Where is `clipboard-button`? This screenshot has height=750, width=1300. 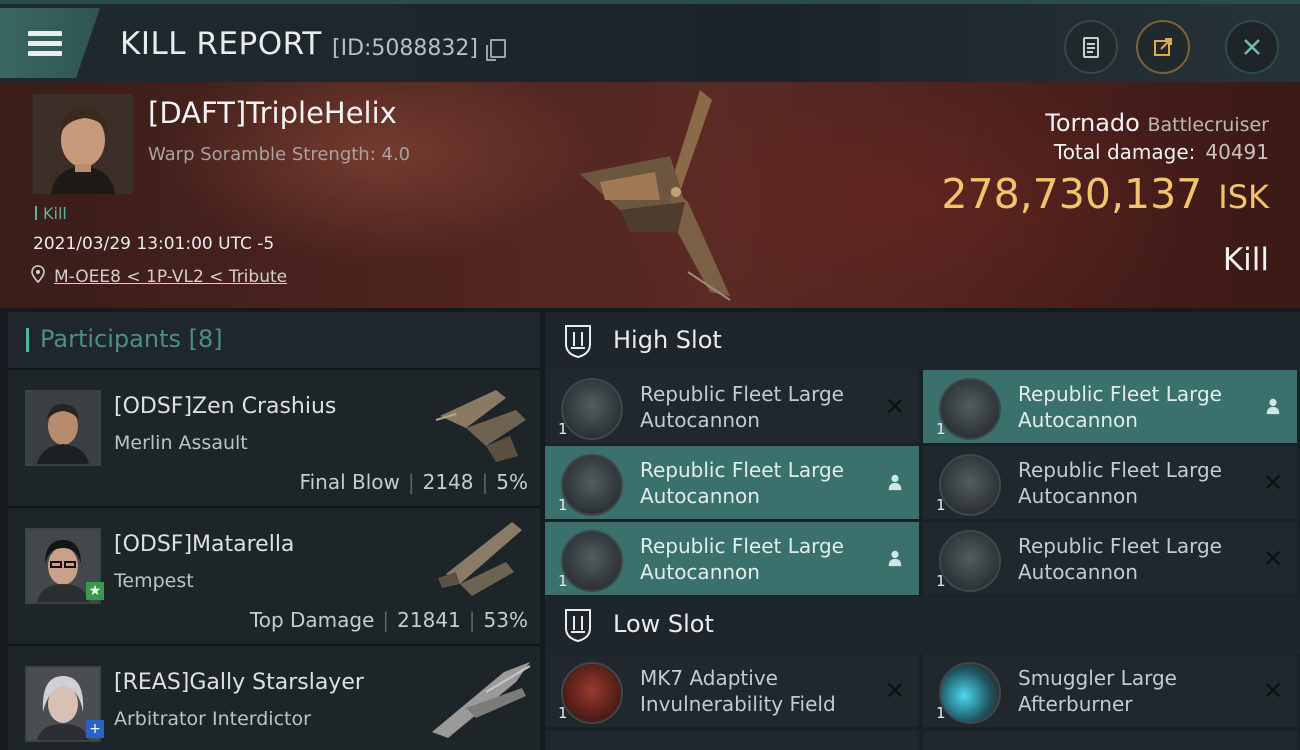
clipboard-button is located at coordinates (1091, 47).